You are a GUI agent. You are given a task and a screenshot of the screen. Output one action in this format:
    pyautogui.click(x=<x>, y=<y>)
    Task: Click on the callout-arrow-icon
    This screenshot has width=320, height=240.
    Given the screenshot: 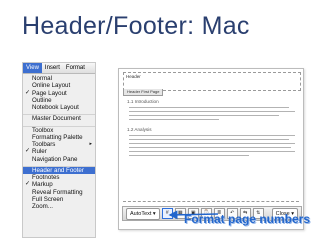 What is the action you would take?
    pyautogui.click(x=193, y=215)
    